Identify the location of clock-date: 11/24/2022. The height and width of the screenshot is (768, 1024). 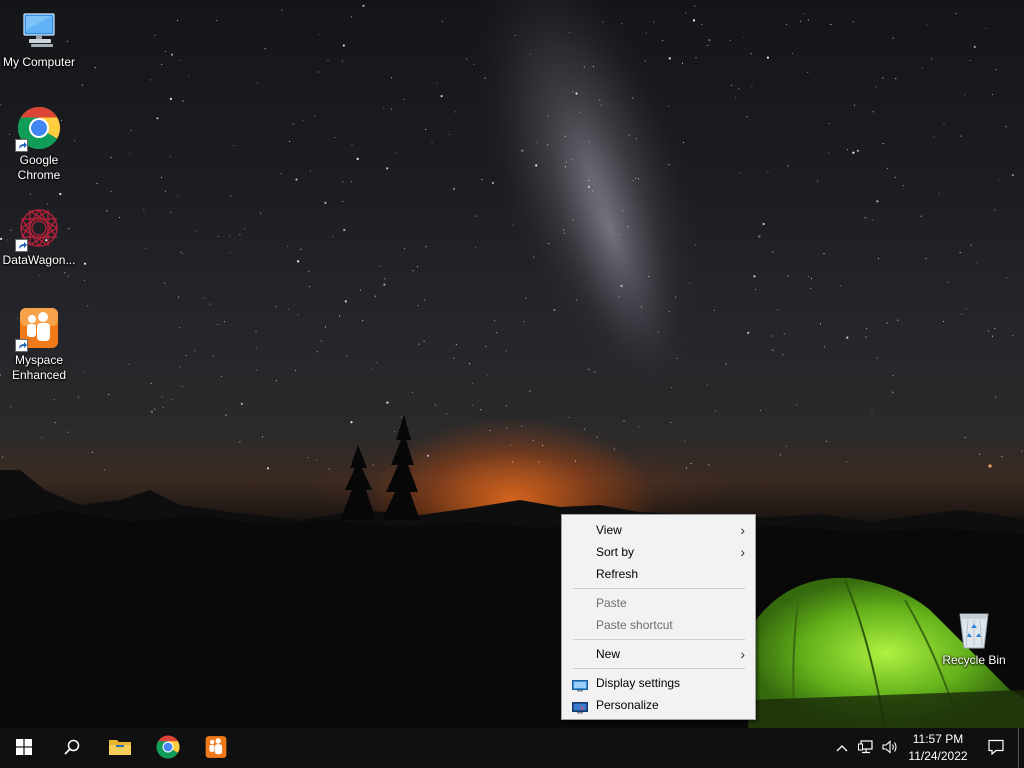
(938, 756).